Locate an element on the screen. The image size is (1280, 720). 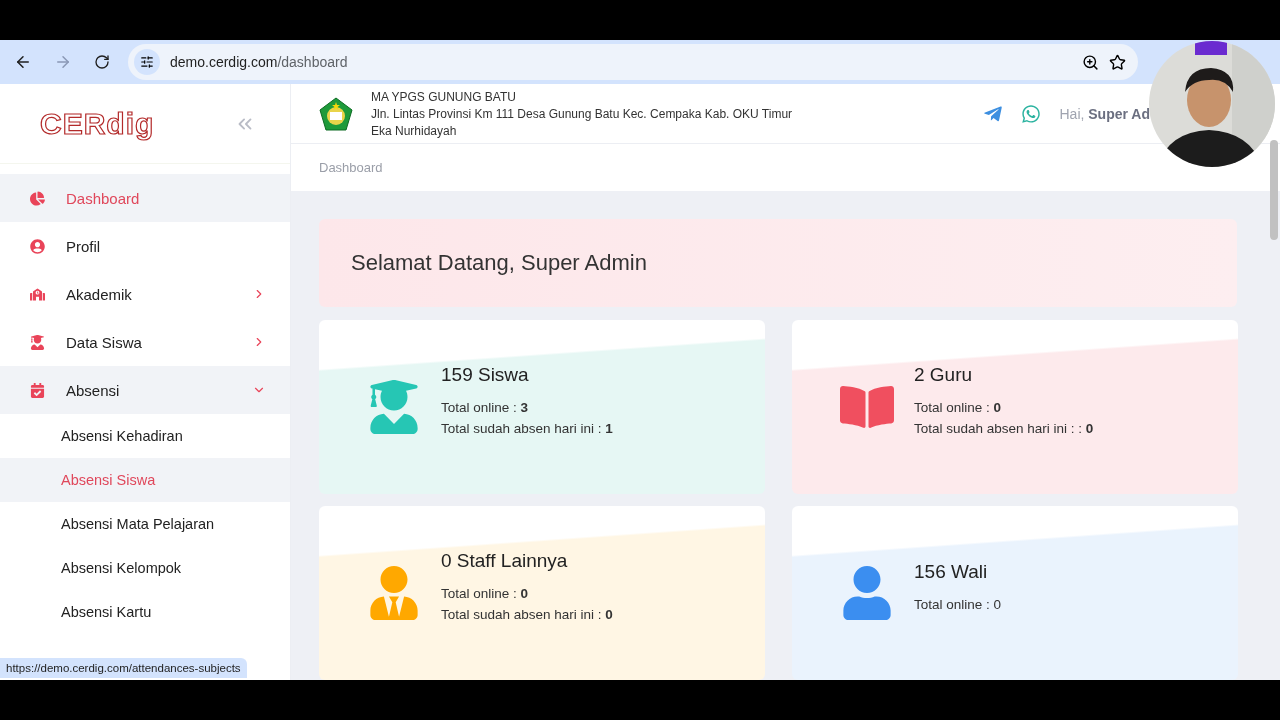
card-stat: Total online : 3 is located at coordinates (485, 407).